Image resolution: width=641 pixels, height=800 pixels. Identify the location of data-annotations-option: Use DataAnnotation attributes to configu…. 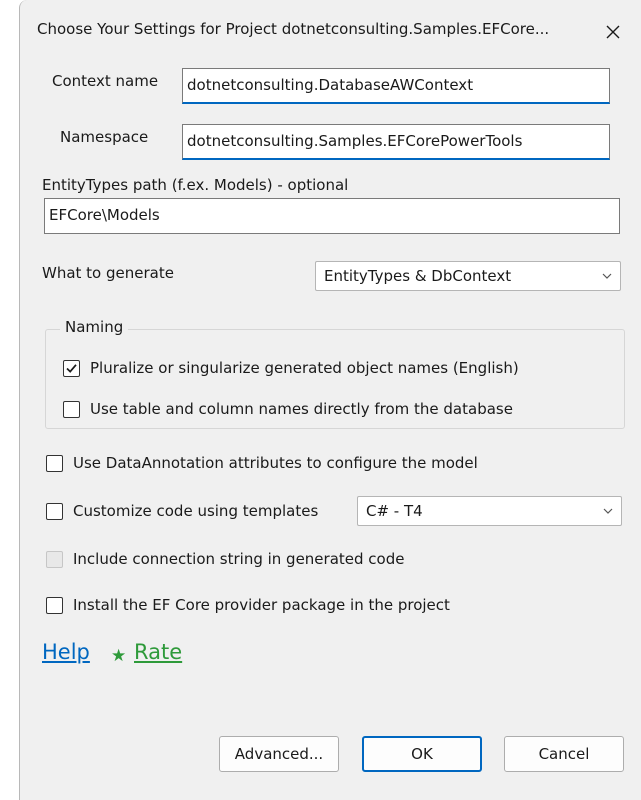
(262, 463).